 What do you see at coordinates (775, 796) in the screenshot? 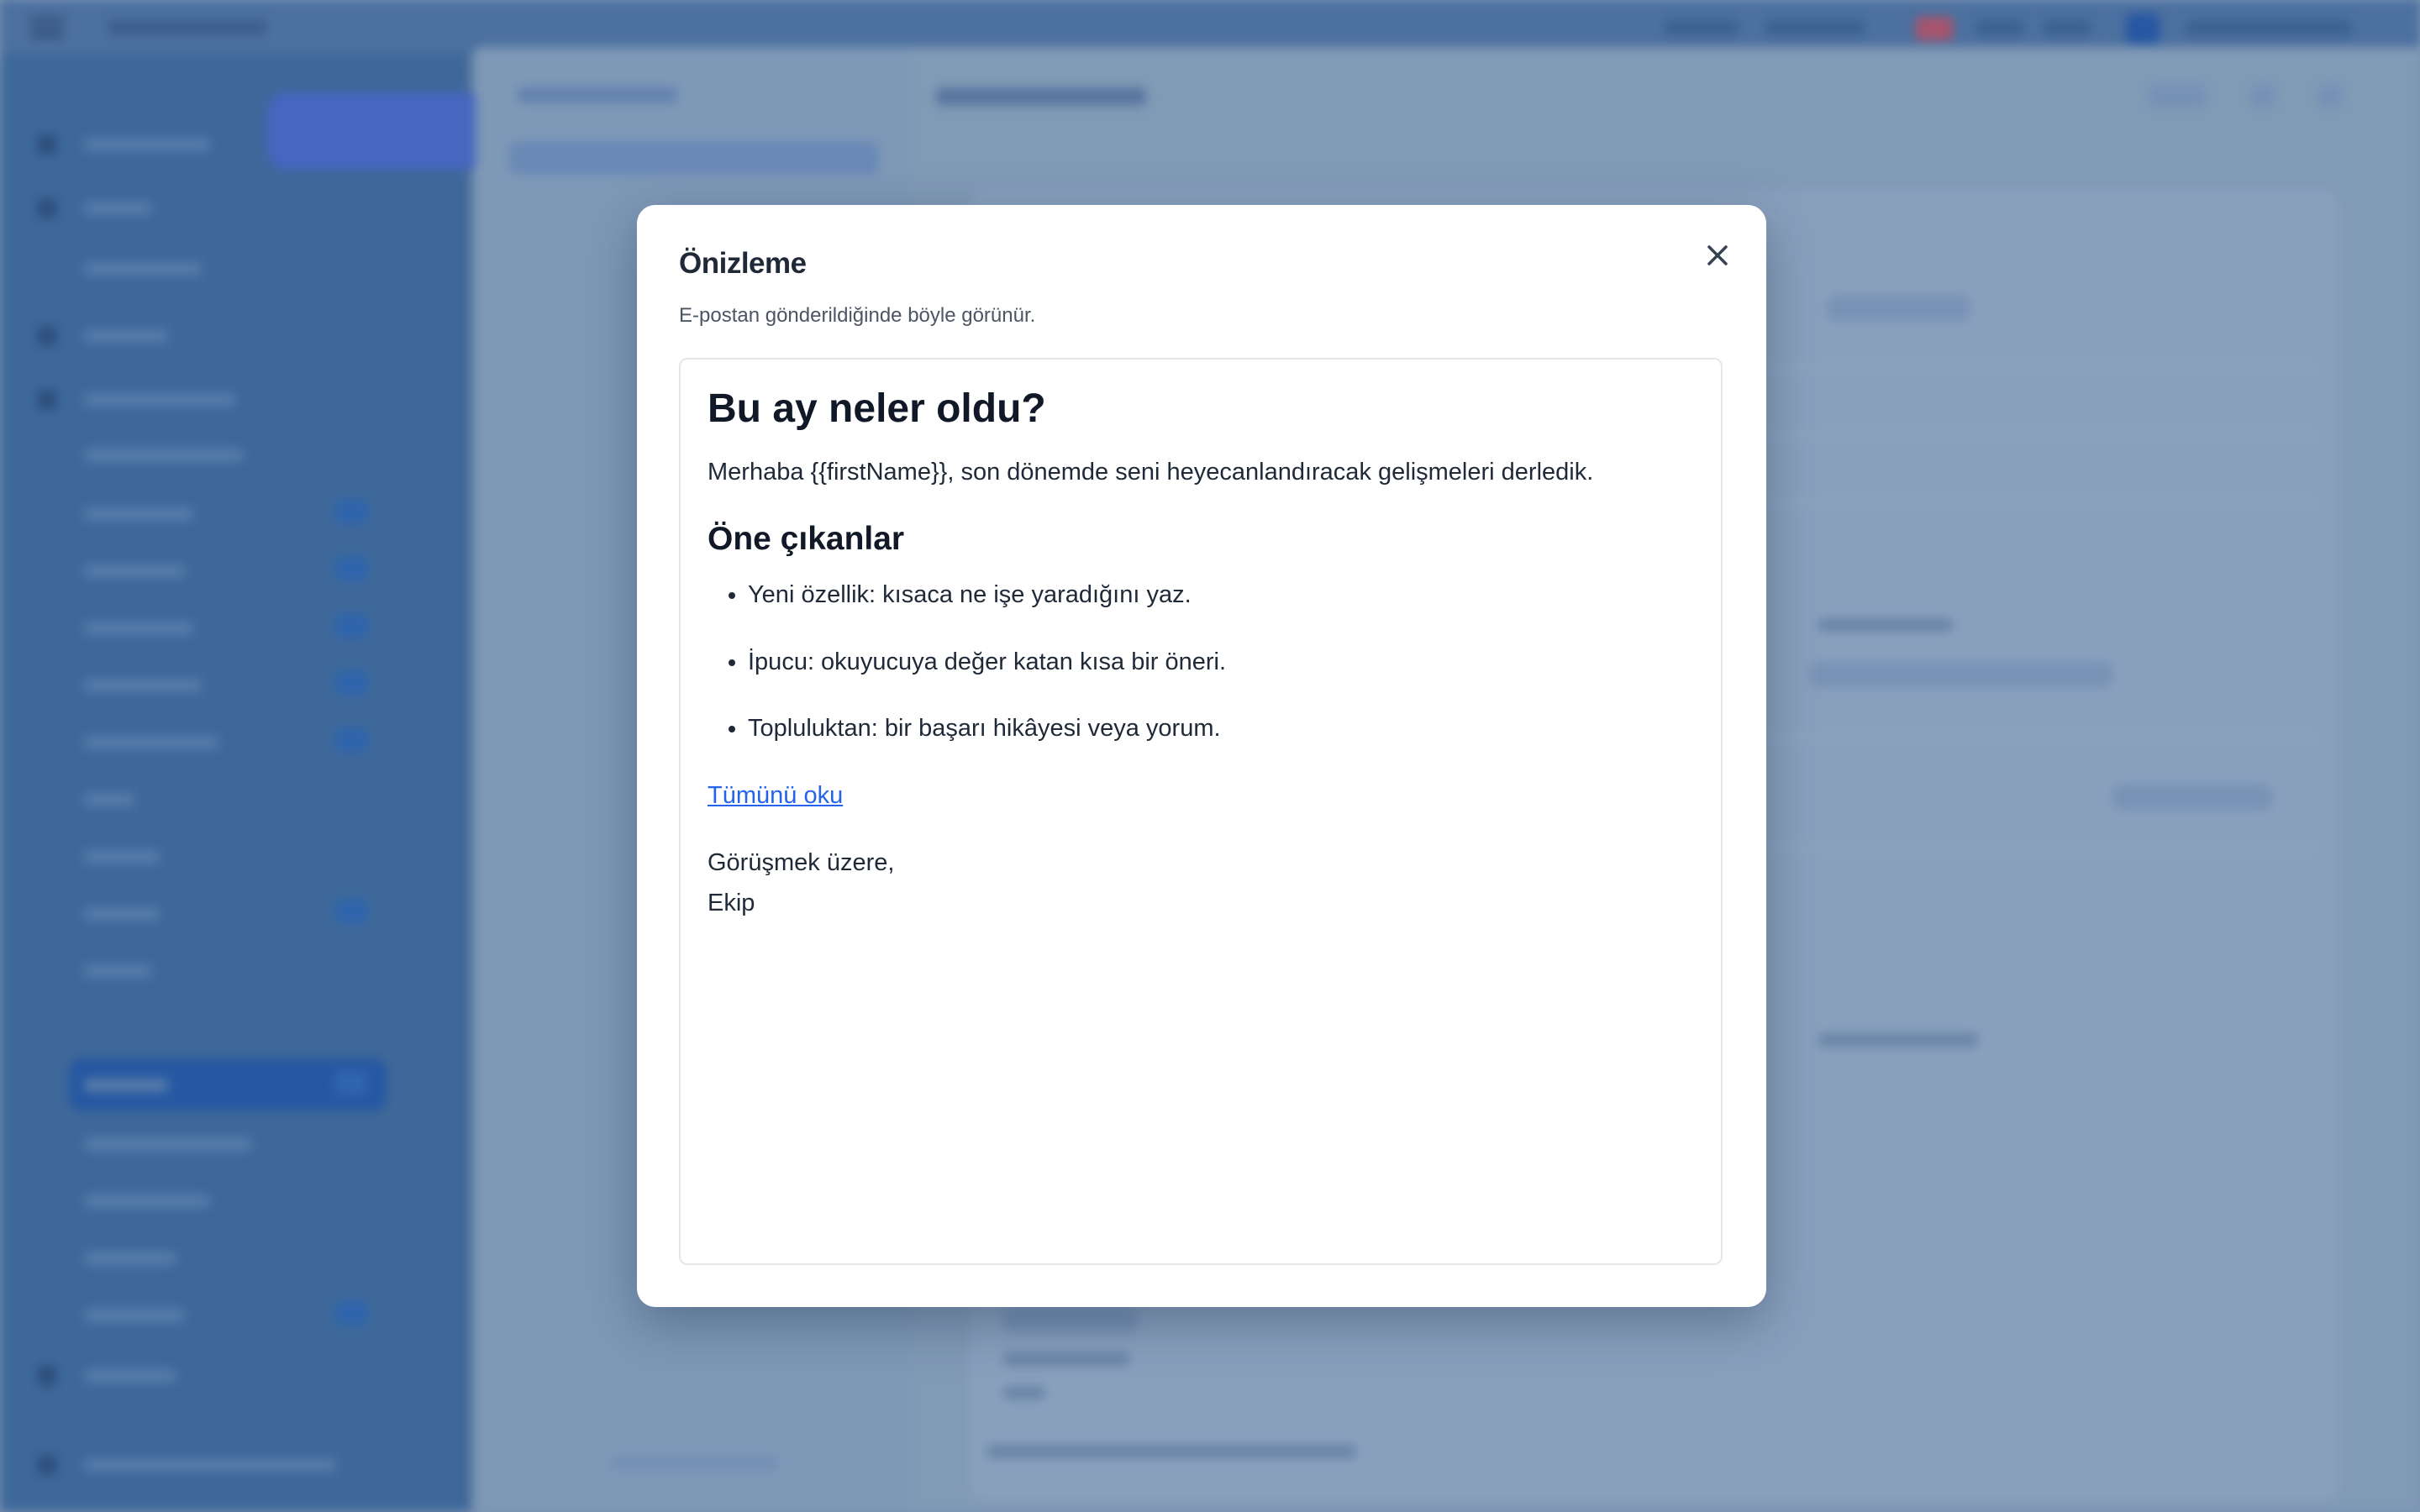
I see `read-more-link: Tümünü oku` at bounding box center [775, 796].